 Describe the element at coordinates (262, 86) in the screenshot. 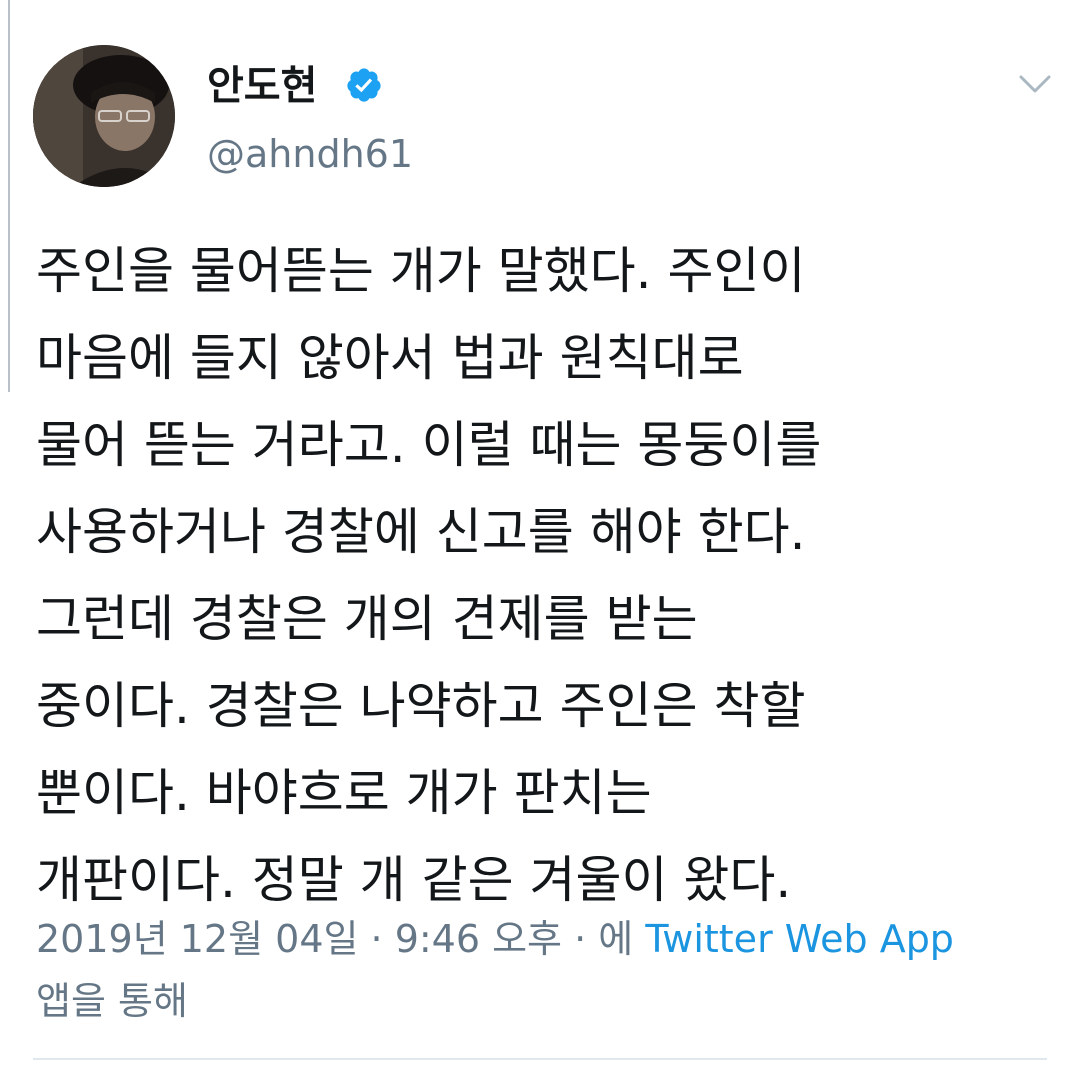

I see `author-name: 안도현` at that location.